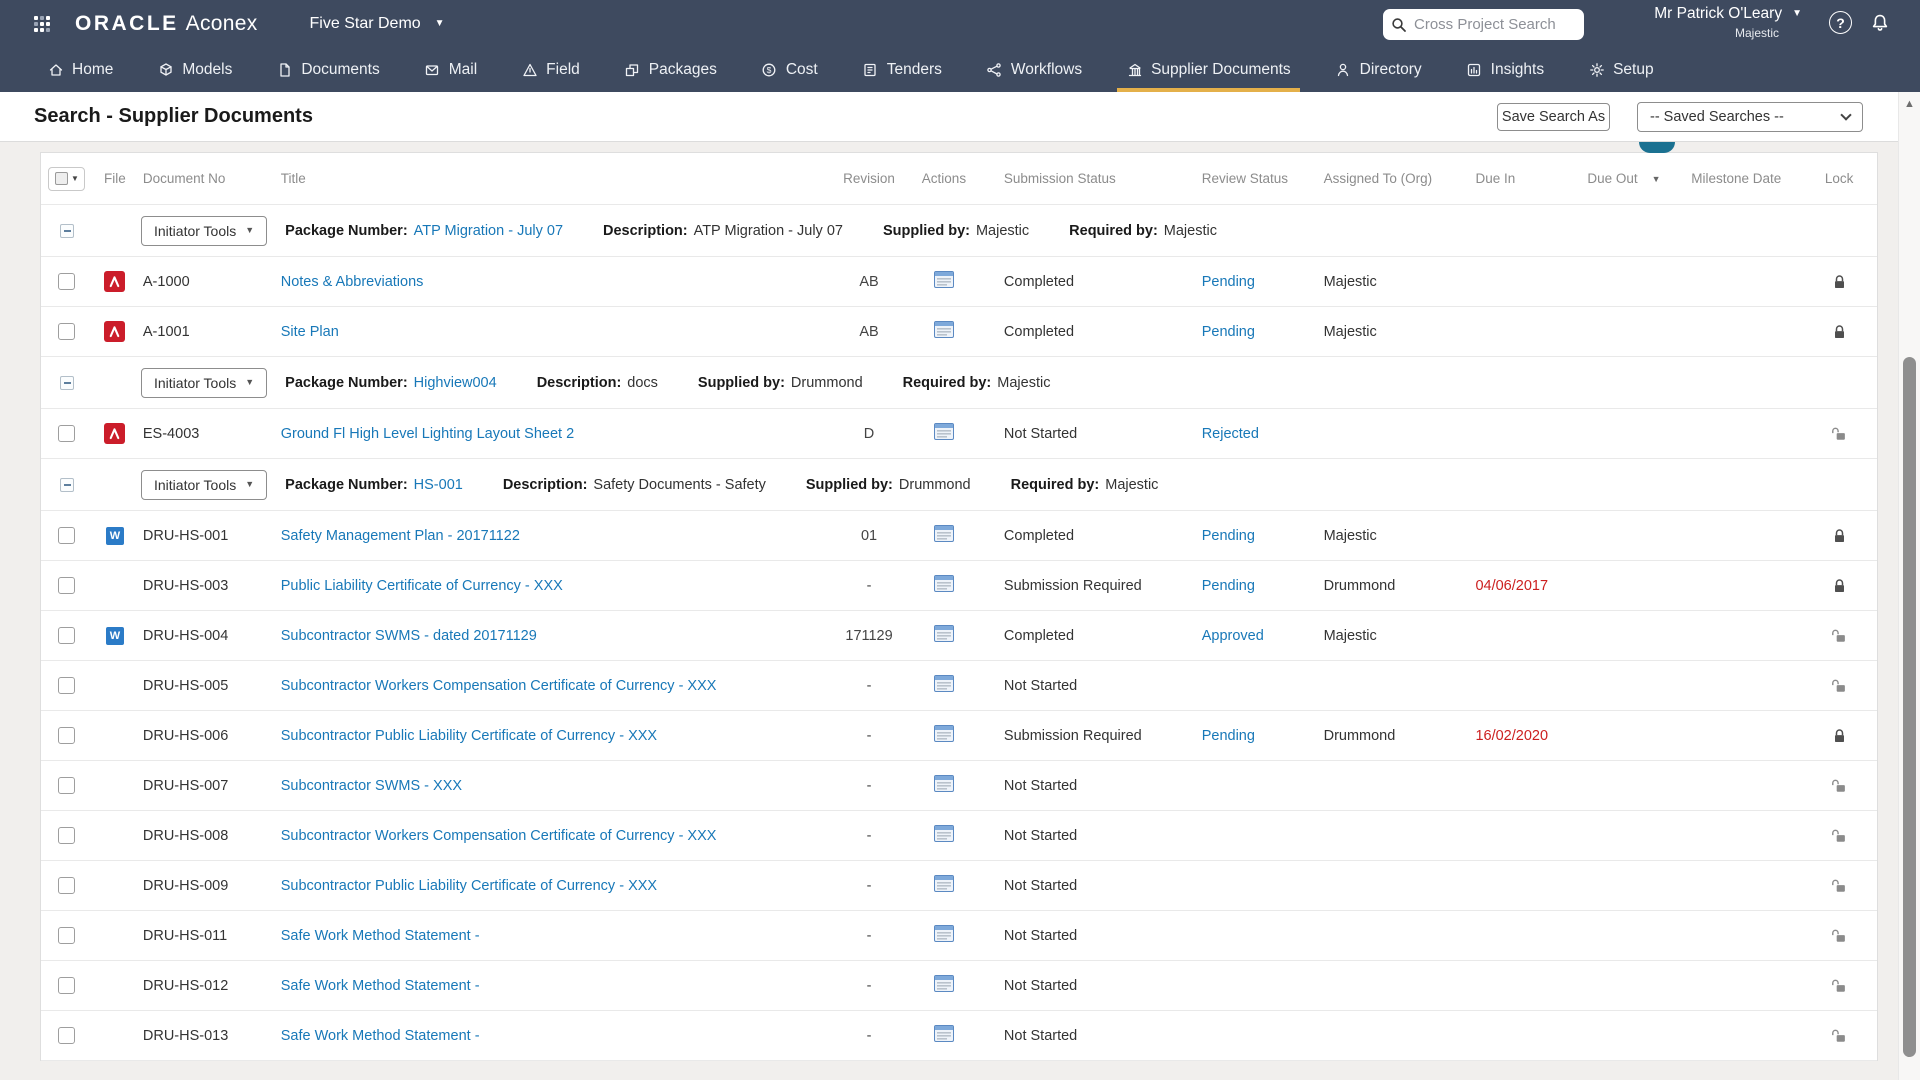  What do you see at coordinates (194, 70) in the screenshot?
I see `nav-item-models: Models` at bounding box center [194, 70].